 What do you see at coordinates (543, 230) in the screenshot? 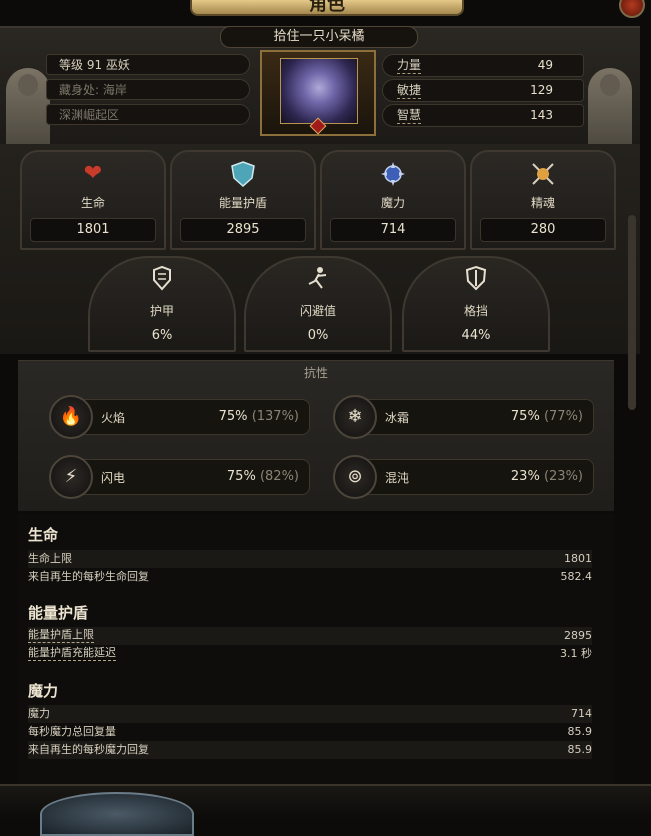
I see `stat-value: 280` at bounding box center [543, 230].